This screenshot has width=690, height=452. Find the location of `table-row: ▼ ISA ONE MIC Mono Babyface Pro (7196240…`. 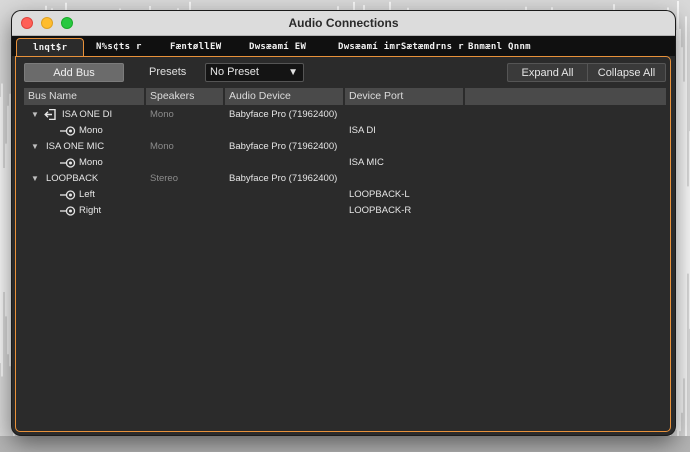

table-row: ▼ ISA ONE MIC Mono Babyface Pro (7196240… is located at coordinates (345, 147).